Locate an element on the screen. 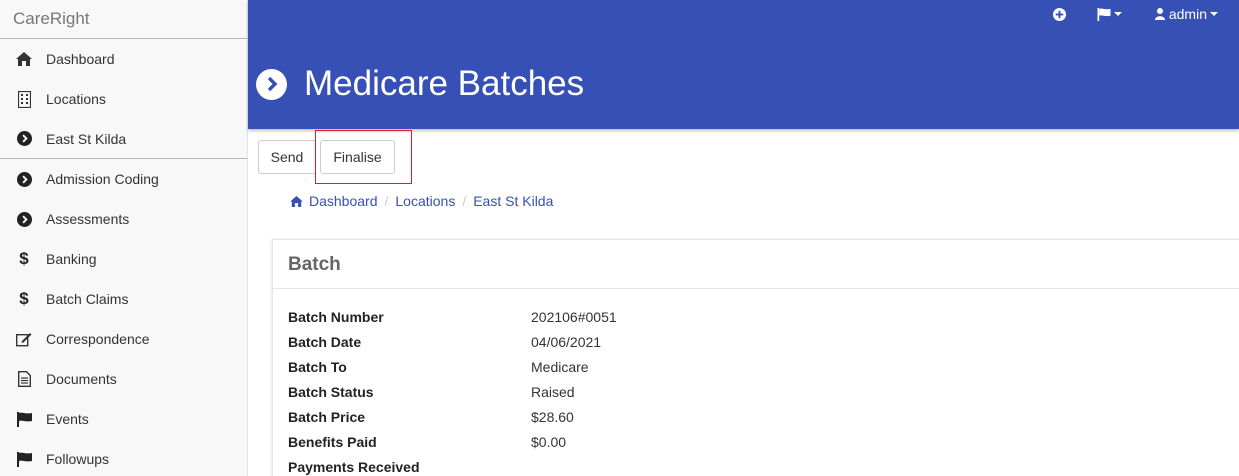 The image size is (1239, 476). sidebar-item-label: Admission Coding is located at coordinates (102, 179).